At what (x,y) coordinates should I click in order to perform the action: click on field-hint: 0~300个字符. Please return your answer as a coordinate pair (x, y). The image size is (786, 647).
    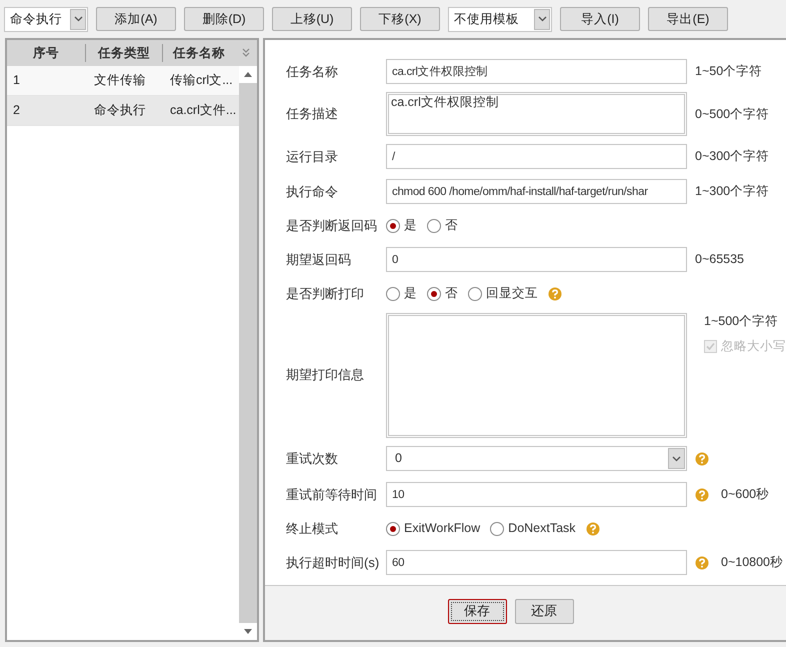
    Looking at the image, I should click on (732, 157).